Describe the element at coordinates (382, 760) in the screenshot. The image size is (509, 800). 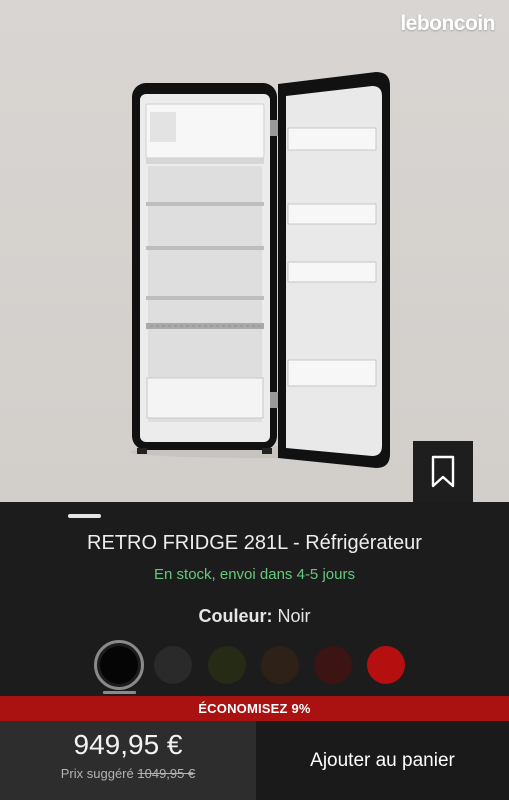
I see `add-to-cart-button: Ajouter au panier` at that location.